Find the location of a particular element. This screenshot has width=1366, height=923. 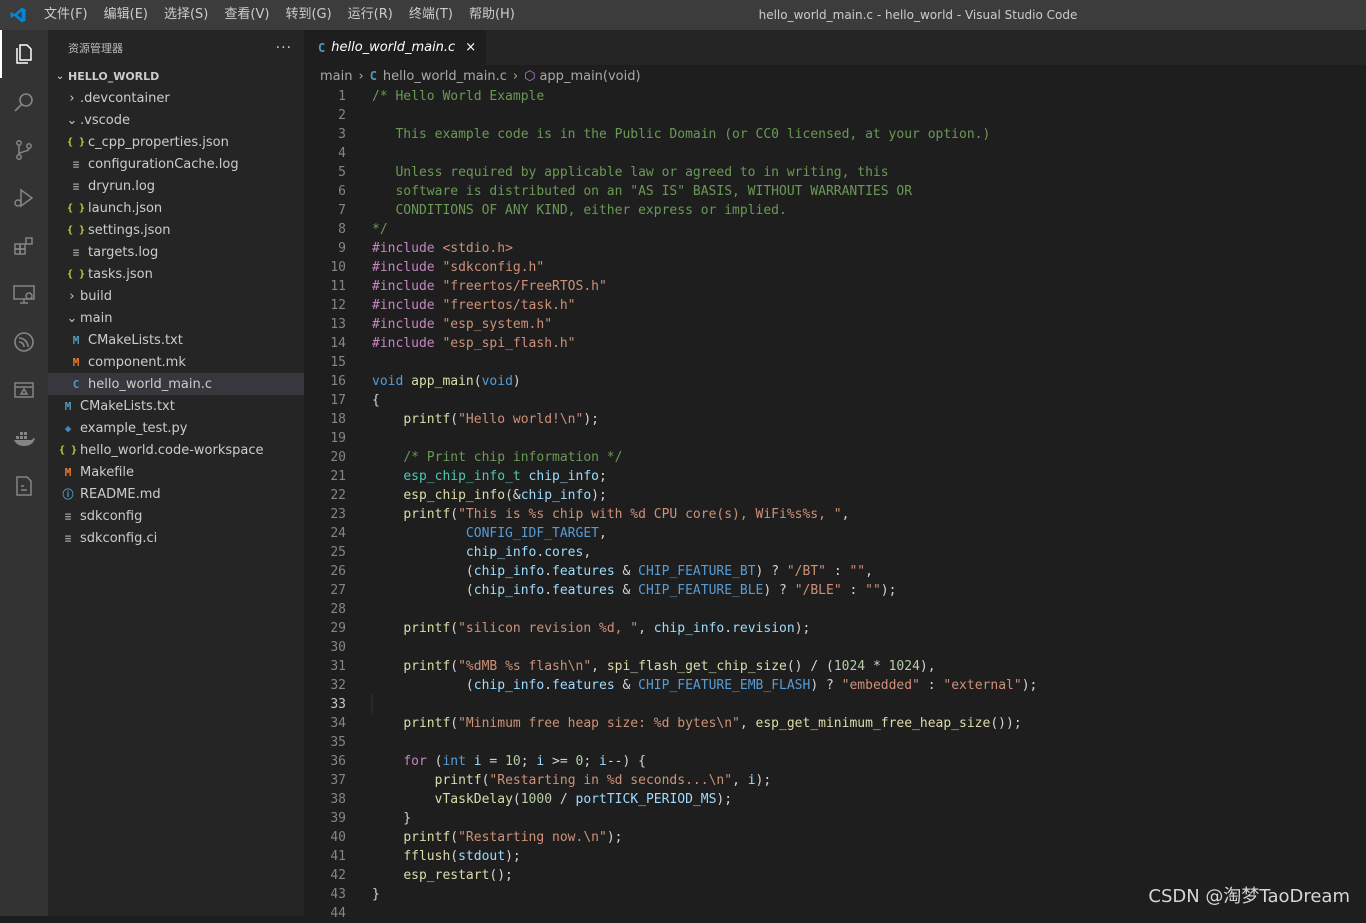

code-line: 14 #include "esp_spi_flash.h" is located at coordinates (835, 343).